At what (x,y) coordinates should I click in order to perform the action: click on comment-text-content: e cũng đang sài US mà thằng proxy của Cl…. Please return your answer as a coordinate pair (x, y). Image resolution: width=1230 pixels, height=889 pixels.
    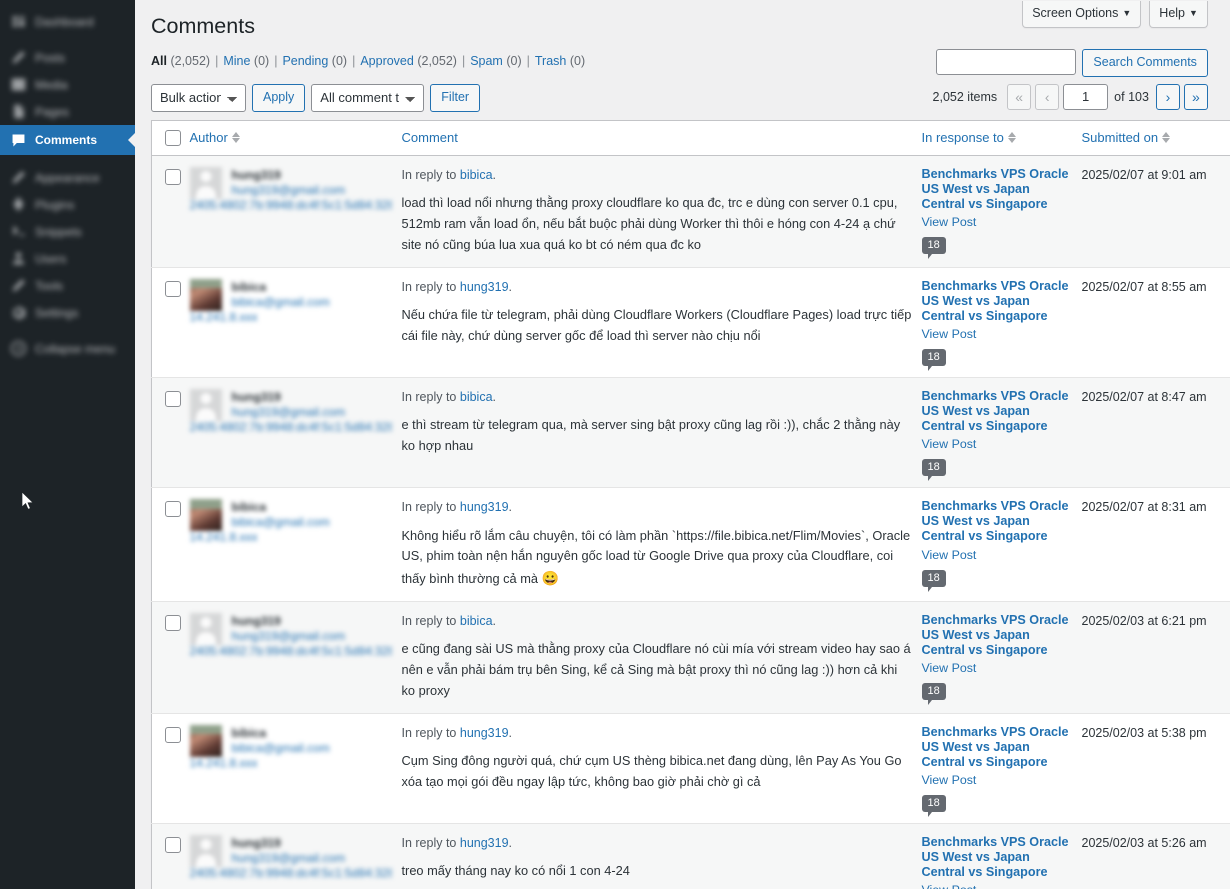
    Looking at the image, I should click on (656, 669).